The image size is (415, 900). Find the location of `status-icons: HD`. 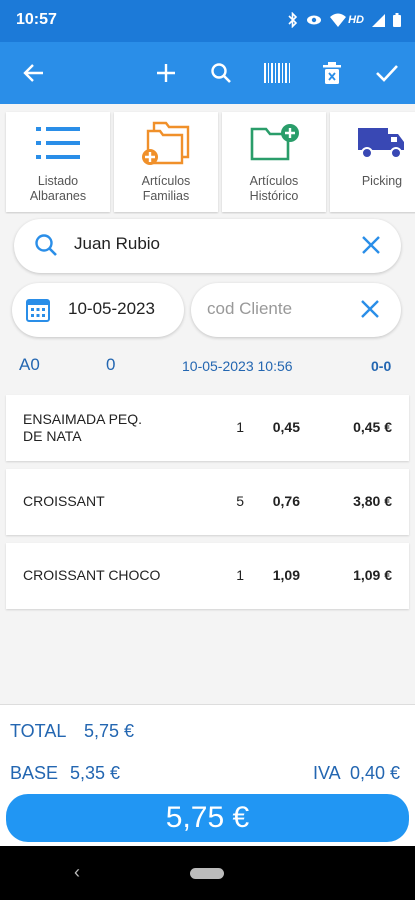

status-icons: HD is located at coordinates (344, 20).